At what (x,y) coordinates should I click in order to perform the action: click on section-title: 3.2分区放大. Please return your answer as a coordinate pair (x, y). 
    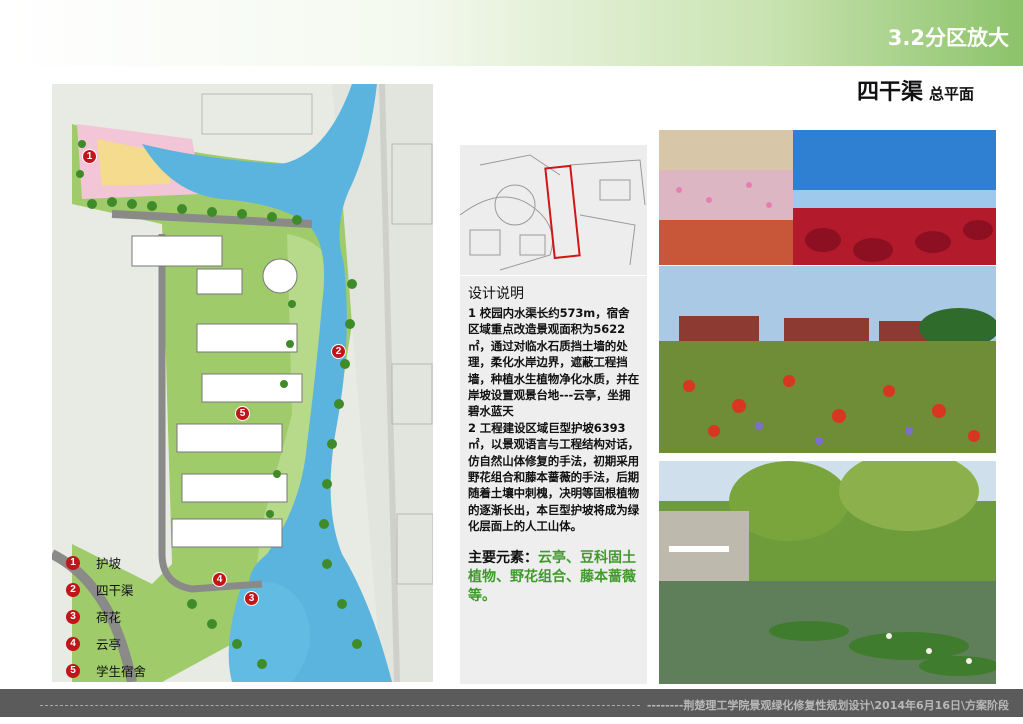
    Looking at the image, I should click on (948, 38).